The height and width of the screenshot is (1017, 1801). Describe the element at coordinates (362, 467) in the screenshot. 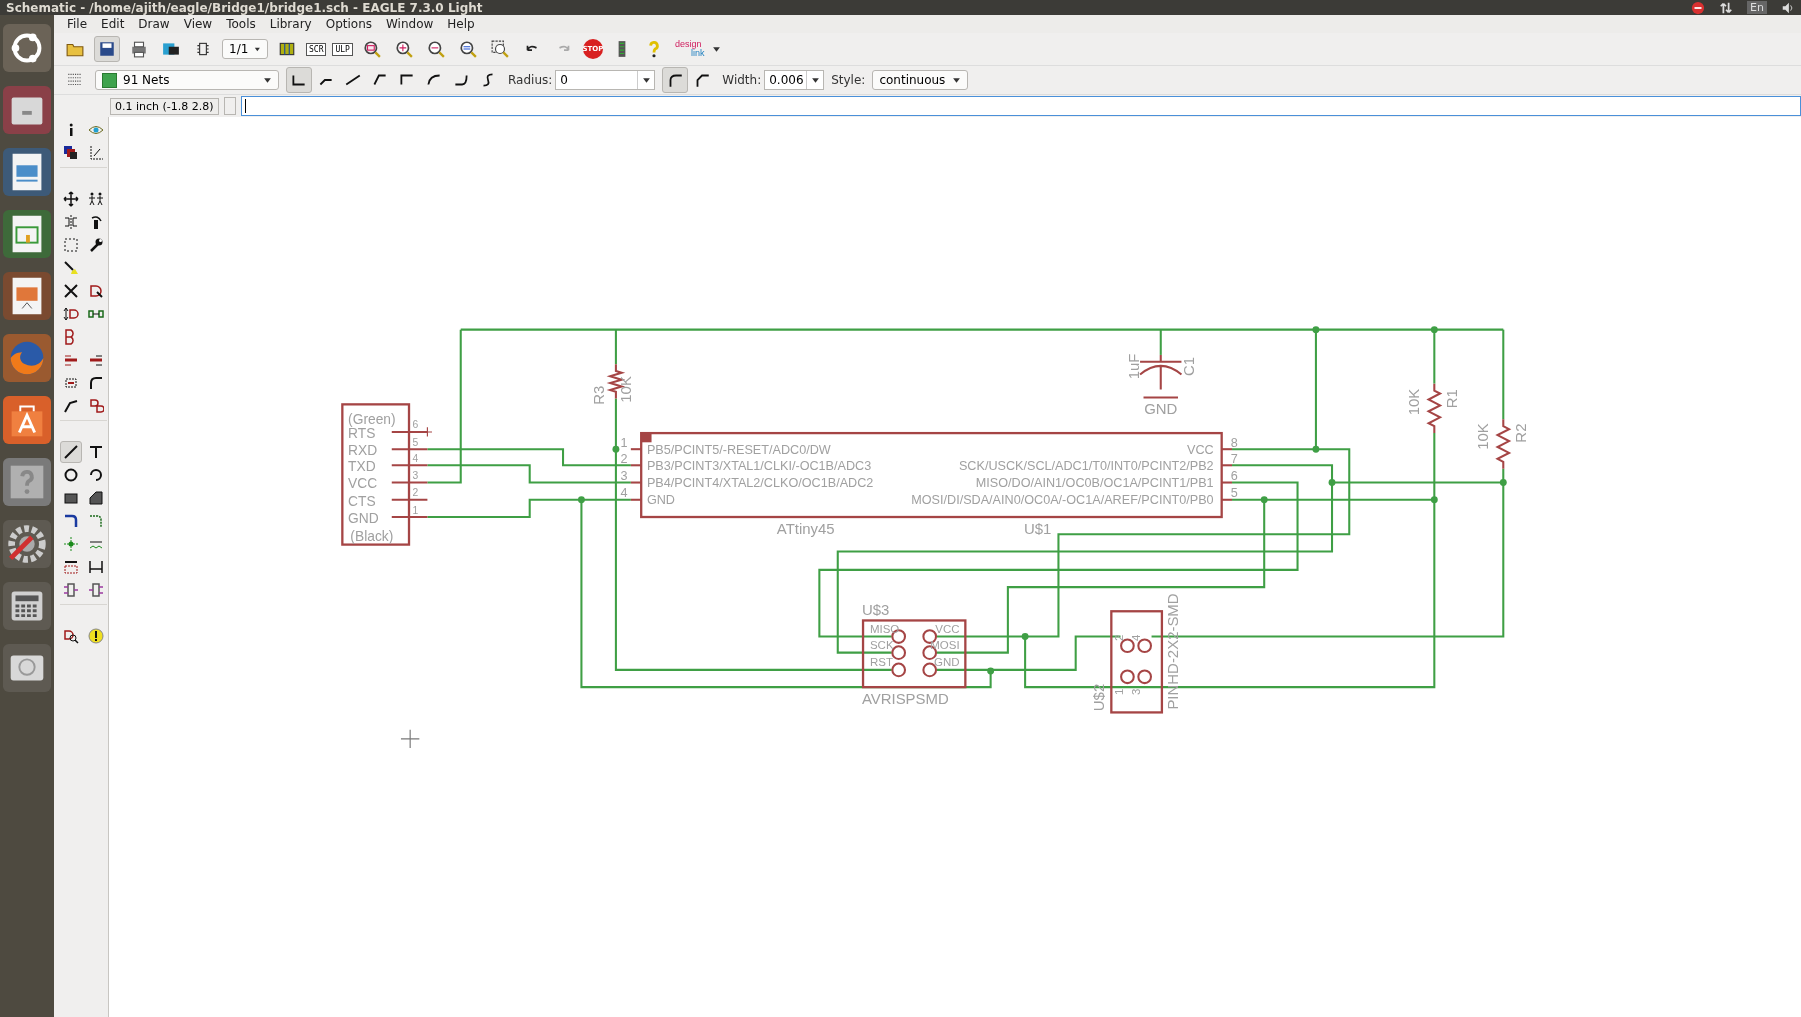

I see `pin-label: TXD` at that location.